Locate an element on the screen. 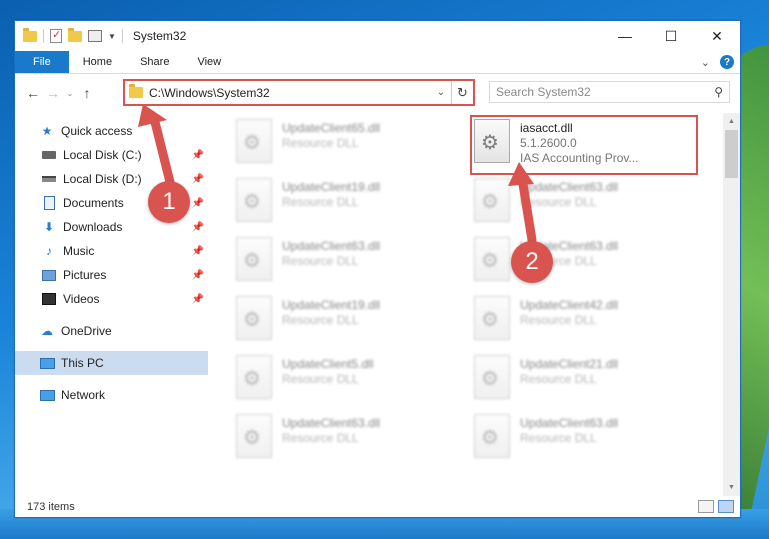 The width and height of the screenshot is (769, 539). large-icons-view-icon is located at coordinates (726, 506).